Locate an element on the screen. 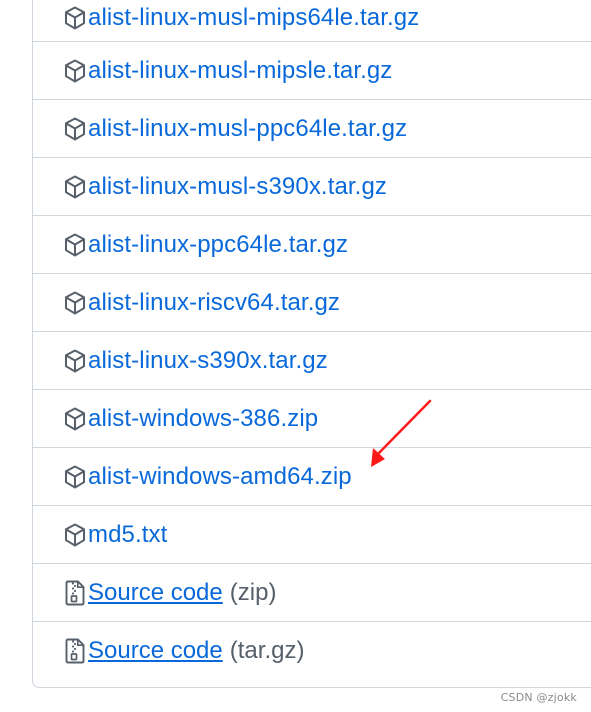 The width and height of the screenshot is (591, 712). asset-row: alist-linux-ppc64le.tar.gz is located at coordinates (312, 244).